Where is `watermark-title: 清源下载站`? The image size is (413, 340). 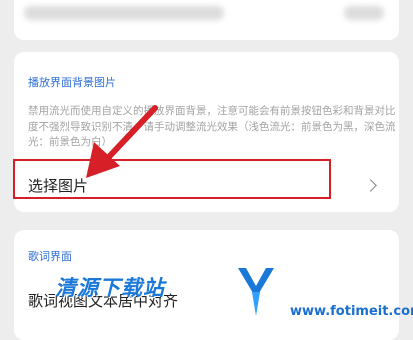
watermark-title: 清源下载站 is located at coordinates (110, 288).